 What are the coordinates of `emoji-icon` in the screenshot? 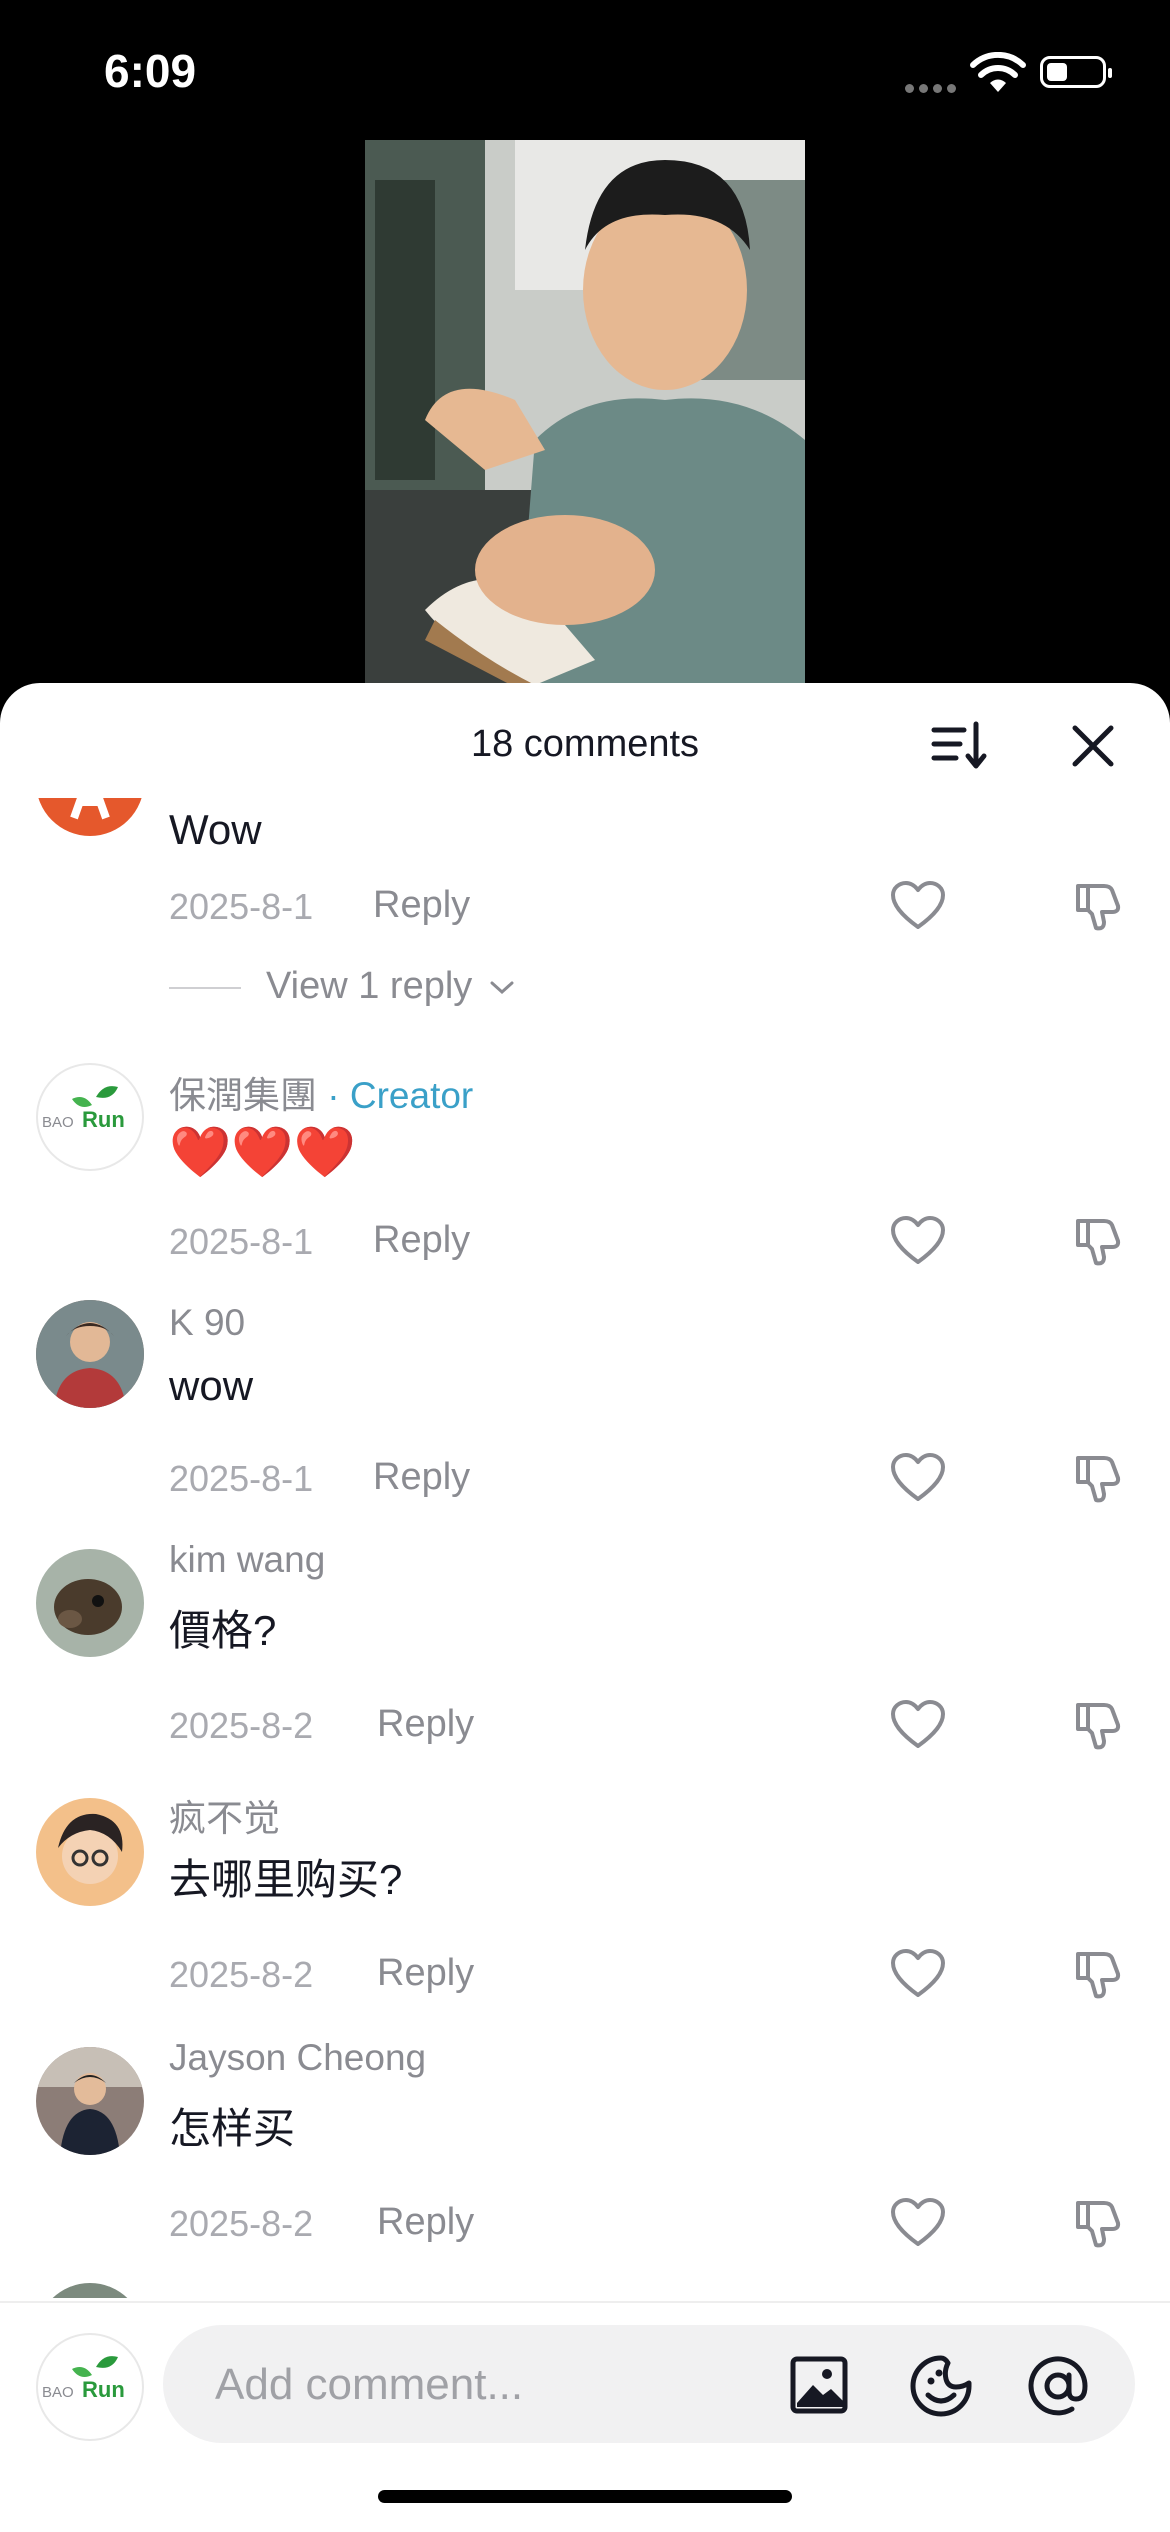 It's located at (941, 2386).